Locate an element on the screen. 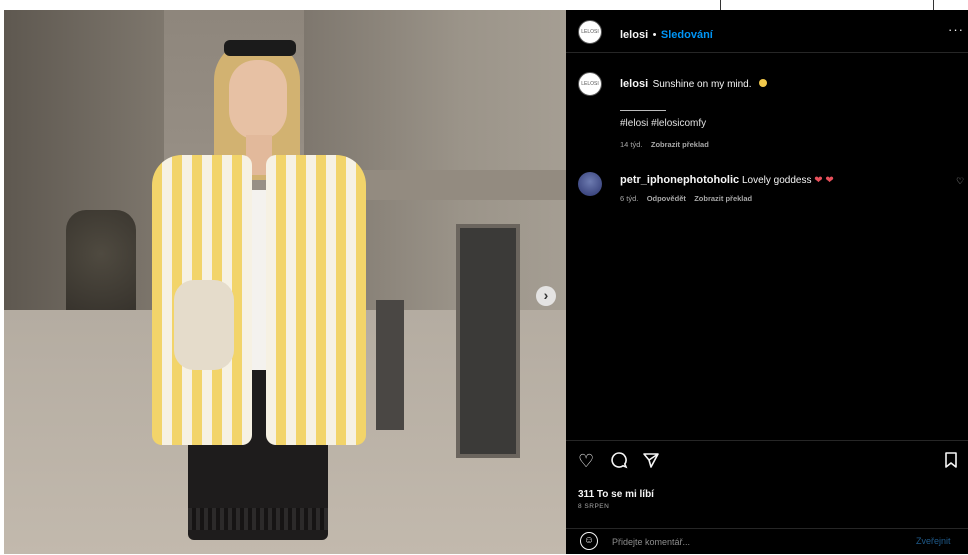  comment-translate-link: Zobrazit překlad is located at coordinates (723, 198).